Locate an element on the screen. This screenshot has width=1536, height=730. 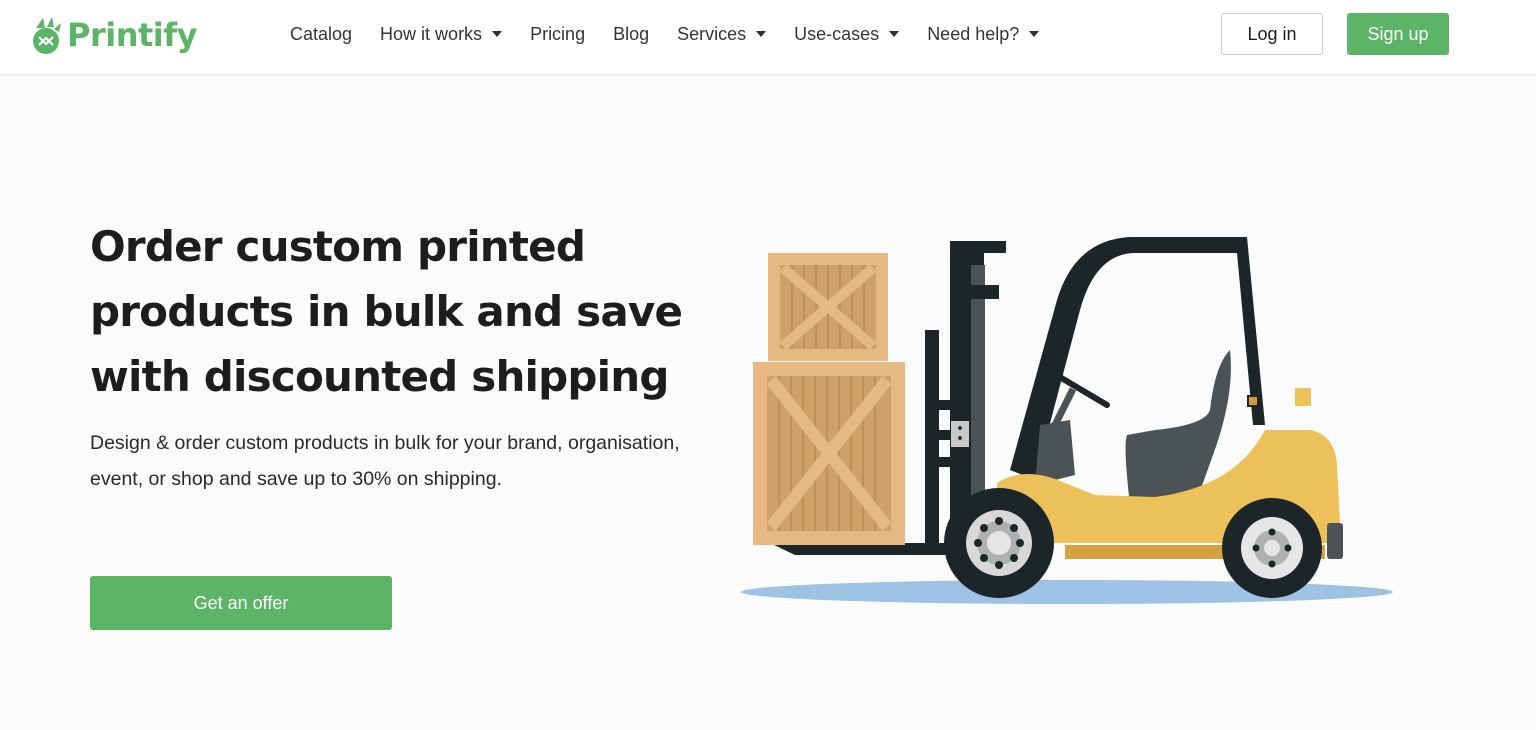
nav-item-label: Blog is located at coordinates (631, 33).